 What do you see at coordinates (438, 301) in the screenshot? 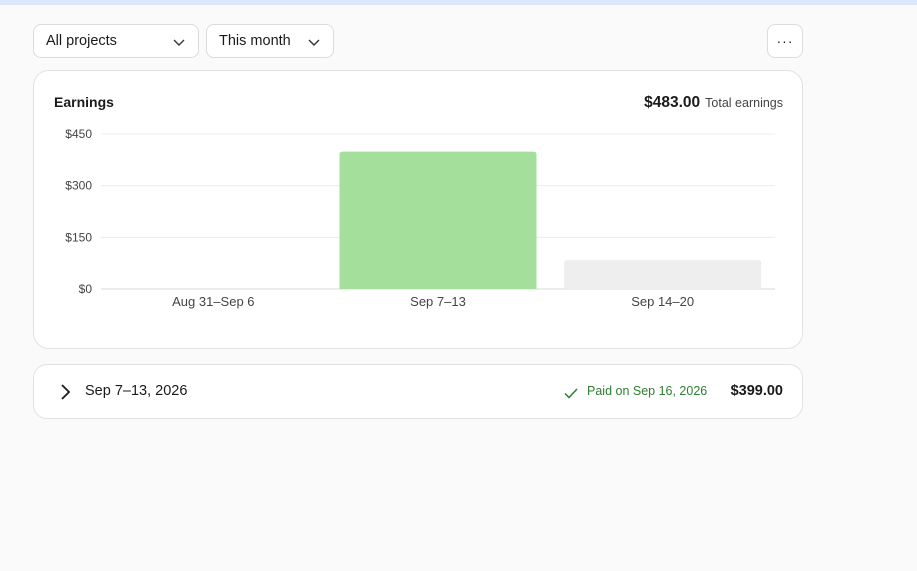
I see `x-tick-label: Sep 7–13` at bounding box center [438, 301].